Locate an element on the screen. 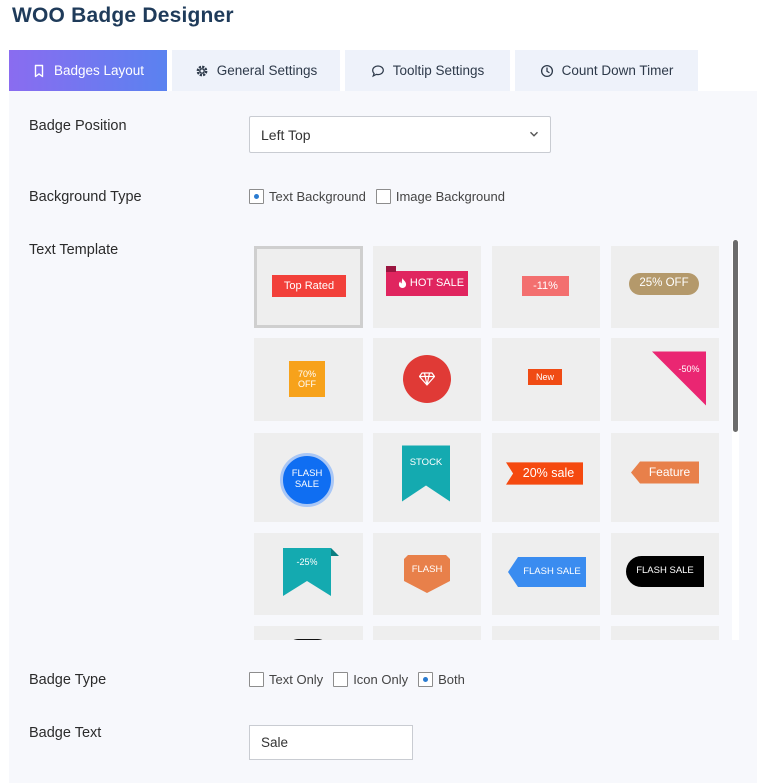  badge-sale: SALE is located at coordinates (307, 484).